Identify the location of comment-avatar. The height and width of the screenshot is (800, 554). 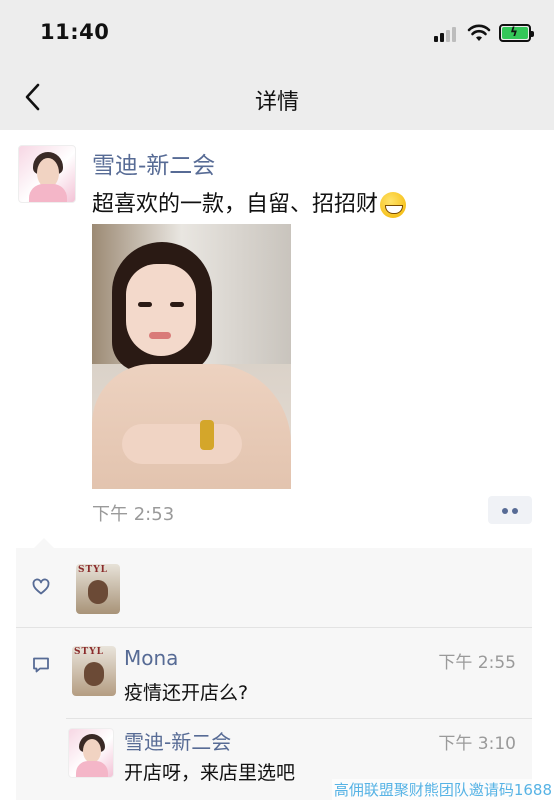
(91, 753).